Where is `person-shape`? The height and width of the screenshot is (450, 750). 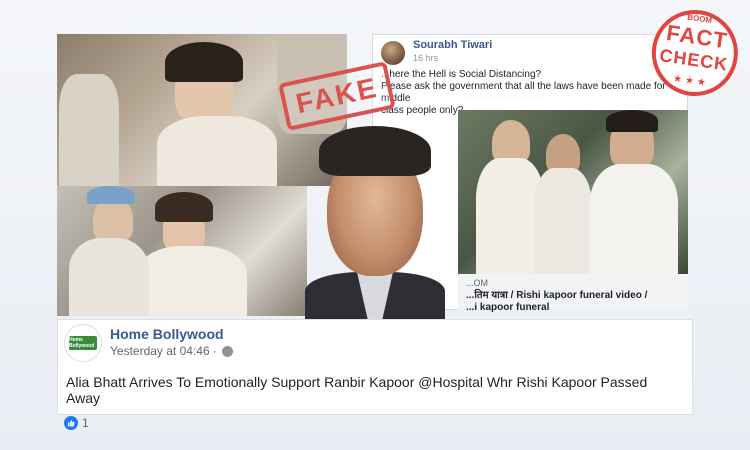
person-shape is located at coordinates (89, 130).